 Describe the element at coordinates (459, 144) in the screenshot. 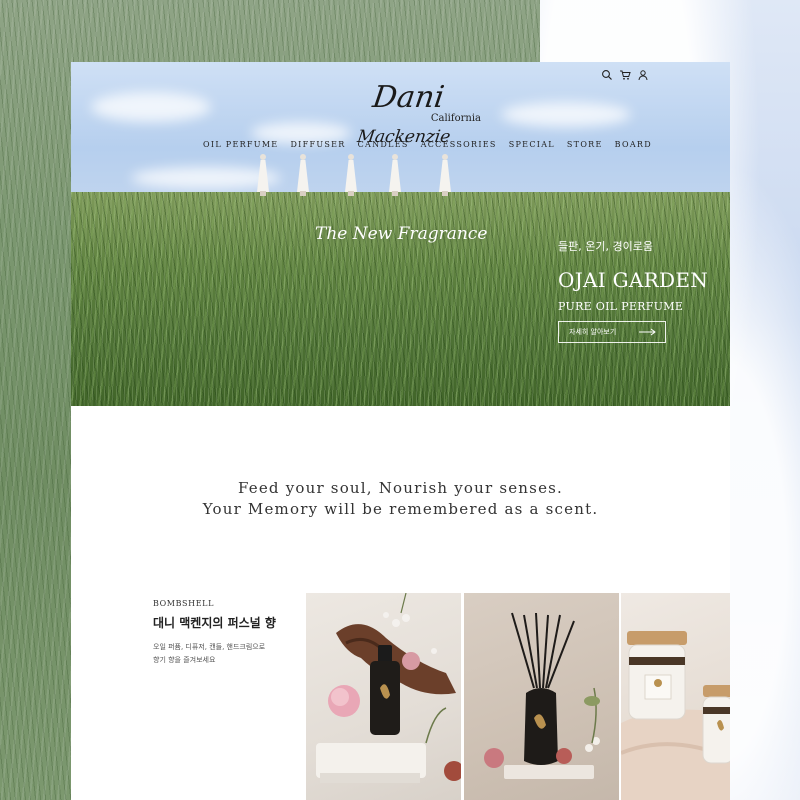

I see `nav-item-accessories: ACCESSORIES` at that location.